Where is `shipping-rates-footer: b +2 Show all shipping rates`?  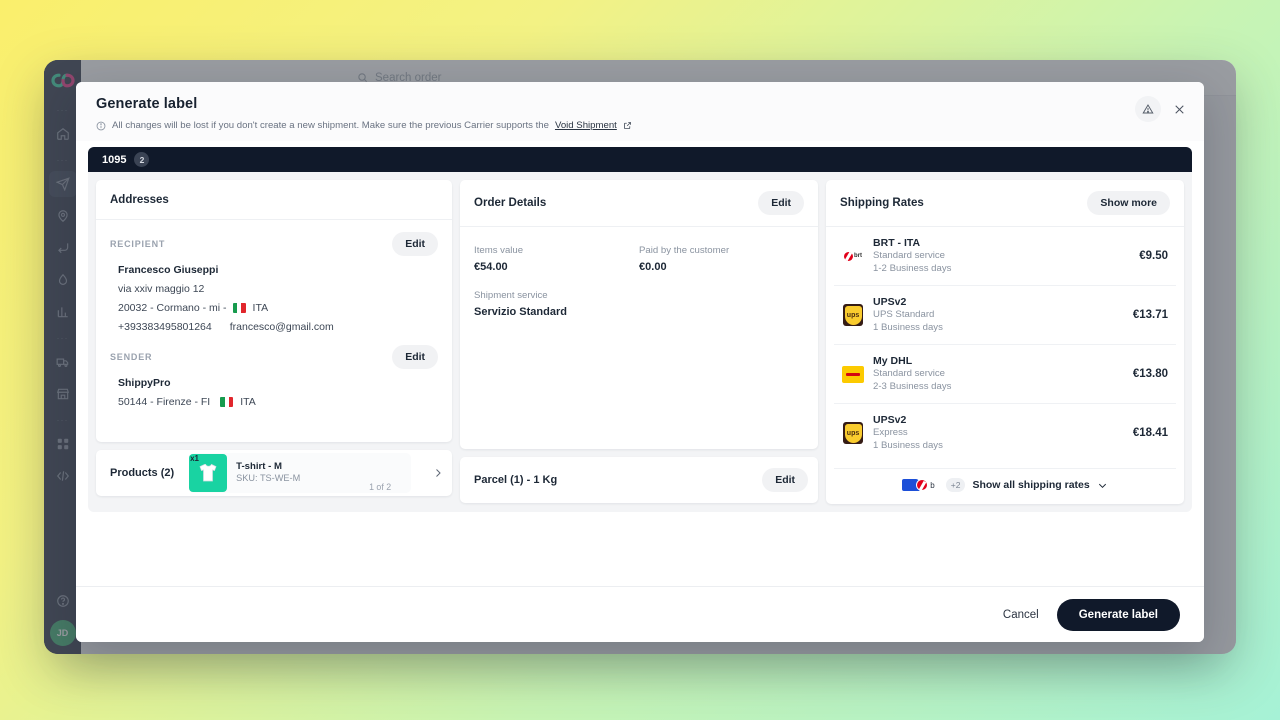
shipping-rates-footer: b +2 Show all shipping rates is located at coordinates (1005, 486).